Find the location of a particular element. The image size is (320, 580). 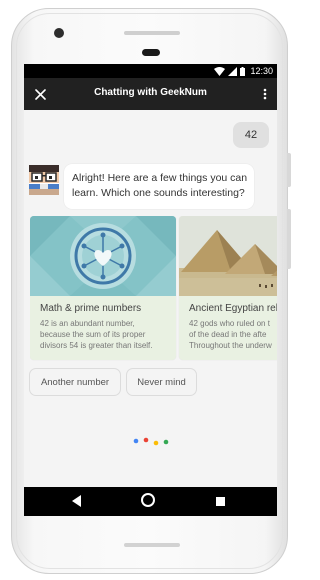

front-camera is located at coordinates (59, 33).